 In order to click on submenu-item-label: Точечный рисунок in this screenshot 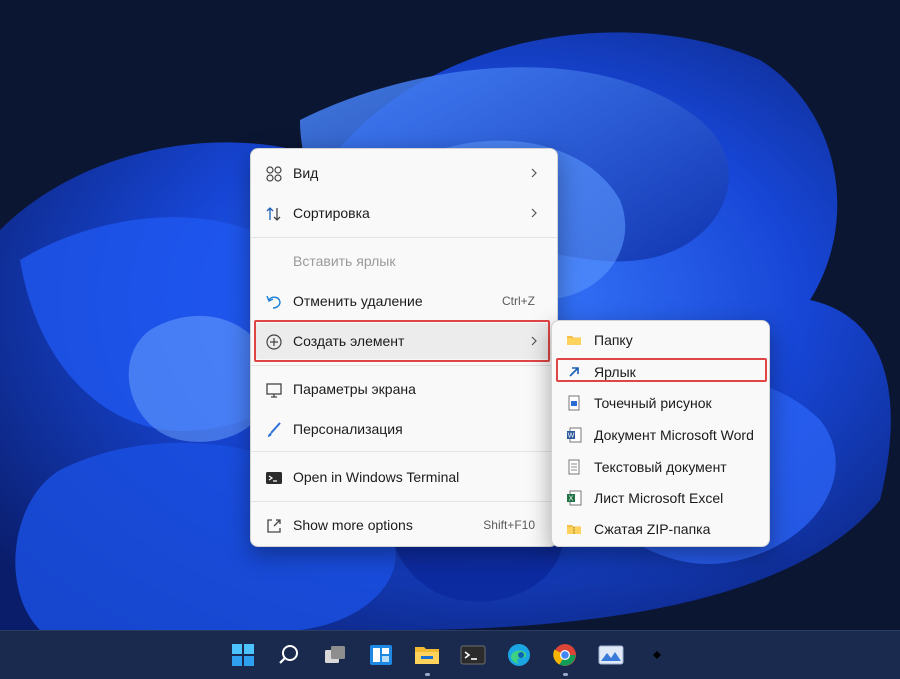, I will do `click(653, 403)`.